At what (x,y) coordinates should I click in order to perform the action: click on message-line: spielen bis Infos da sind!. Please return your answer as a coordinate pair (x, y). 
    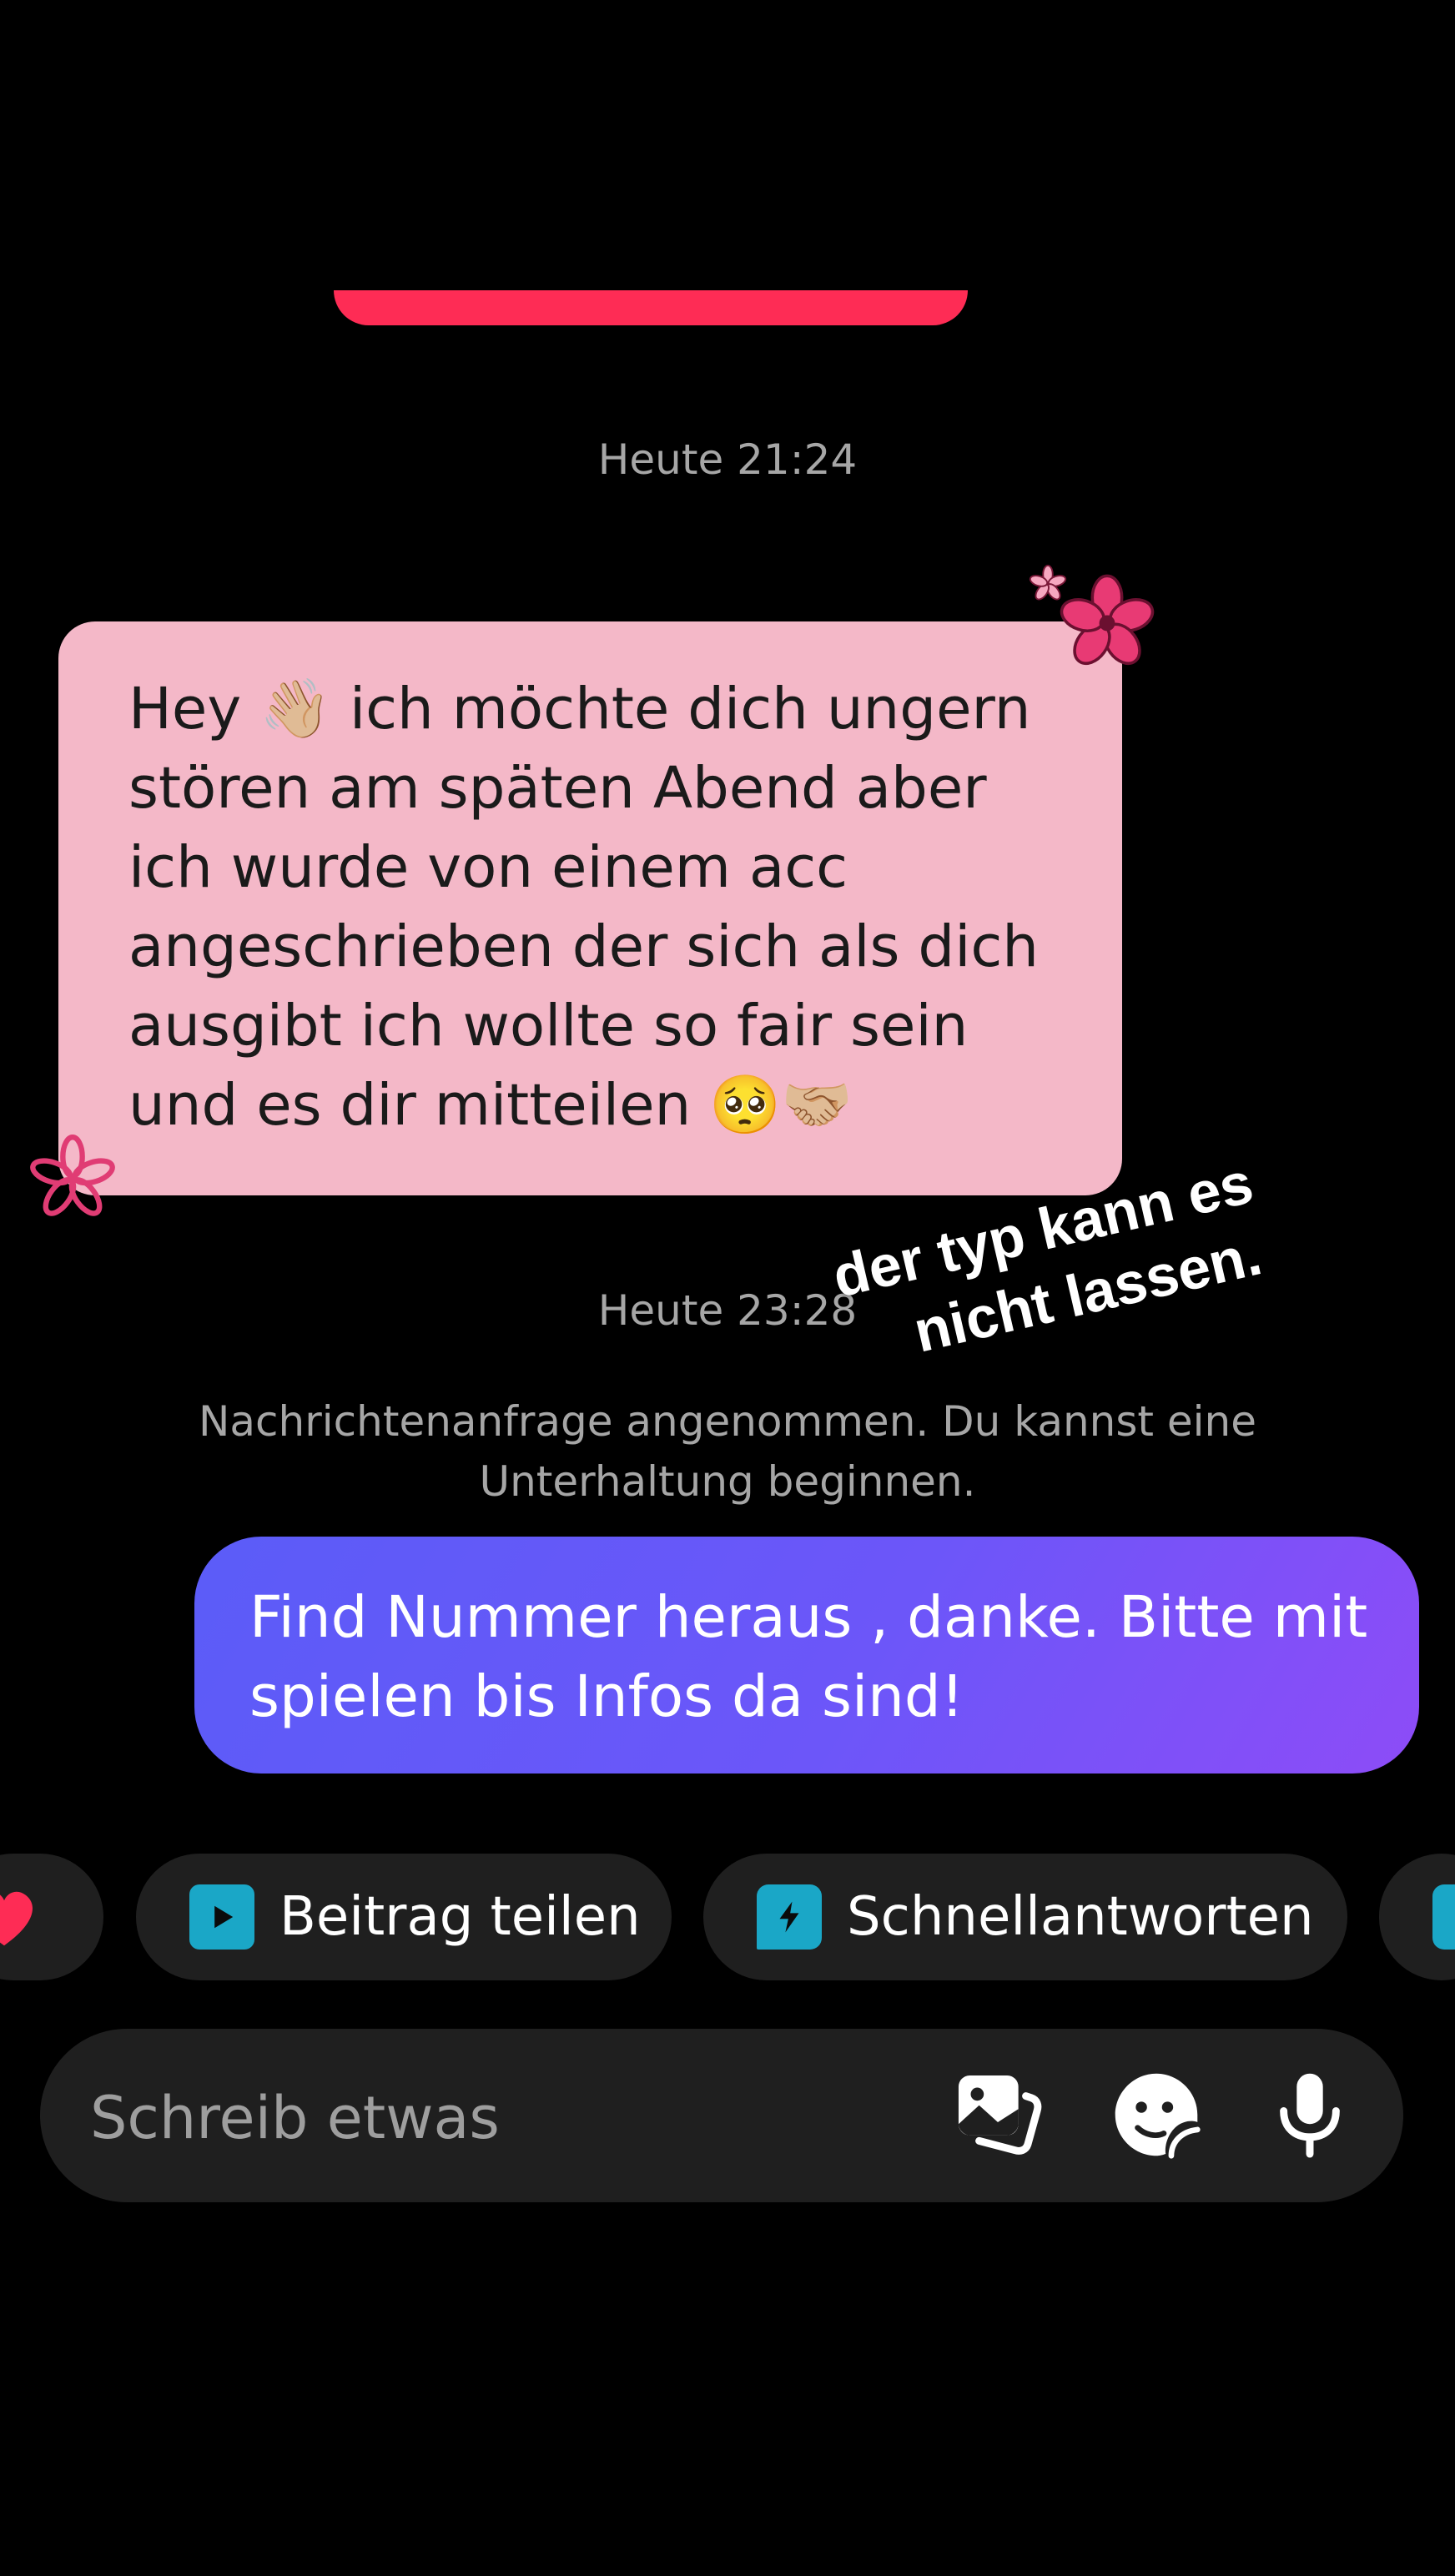
    Looking at the image, I should click on (606, 1696).